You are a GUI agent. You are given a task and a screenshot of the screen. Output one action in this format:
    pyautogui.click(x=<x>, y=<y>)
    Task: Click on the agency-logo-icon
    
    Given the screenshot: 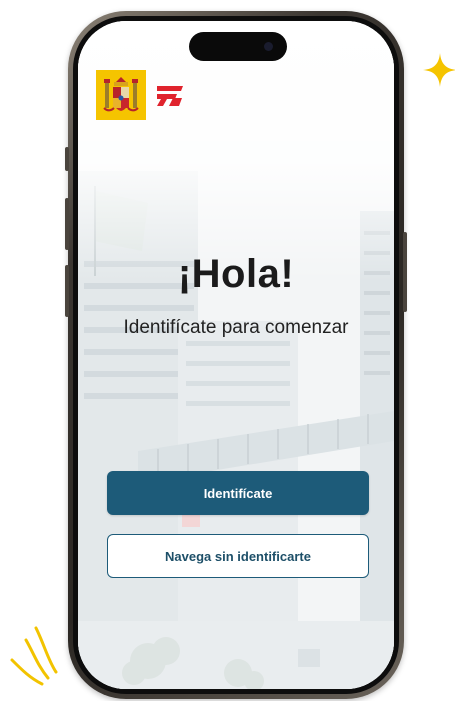 What is the action you would take?
    pyautogui.click(x=170, y=96)
    